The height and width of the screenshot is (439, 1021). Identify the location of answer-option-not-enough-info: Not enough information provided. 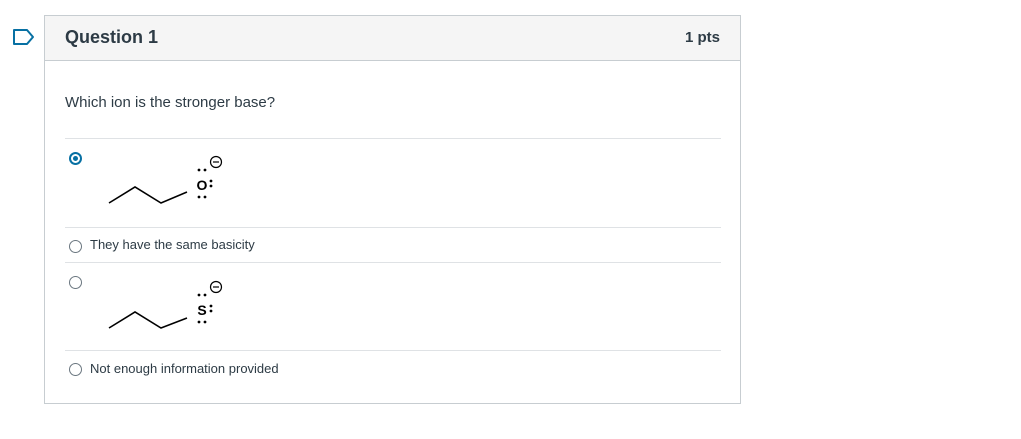
(393, 370).